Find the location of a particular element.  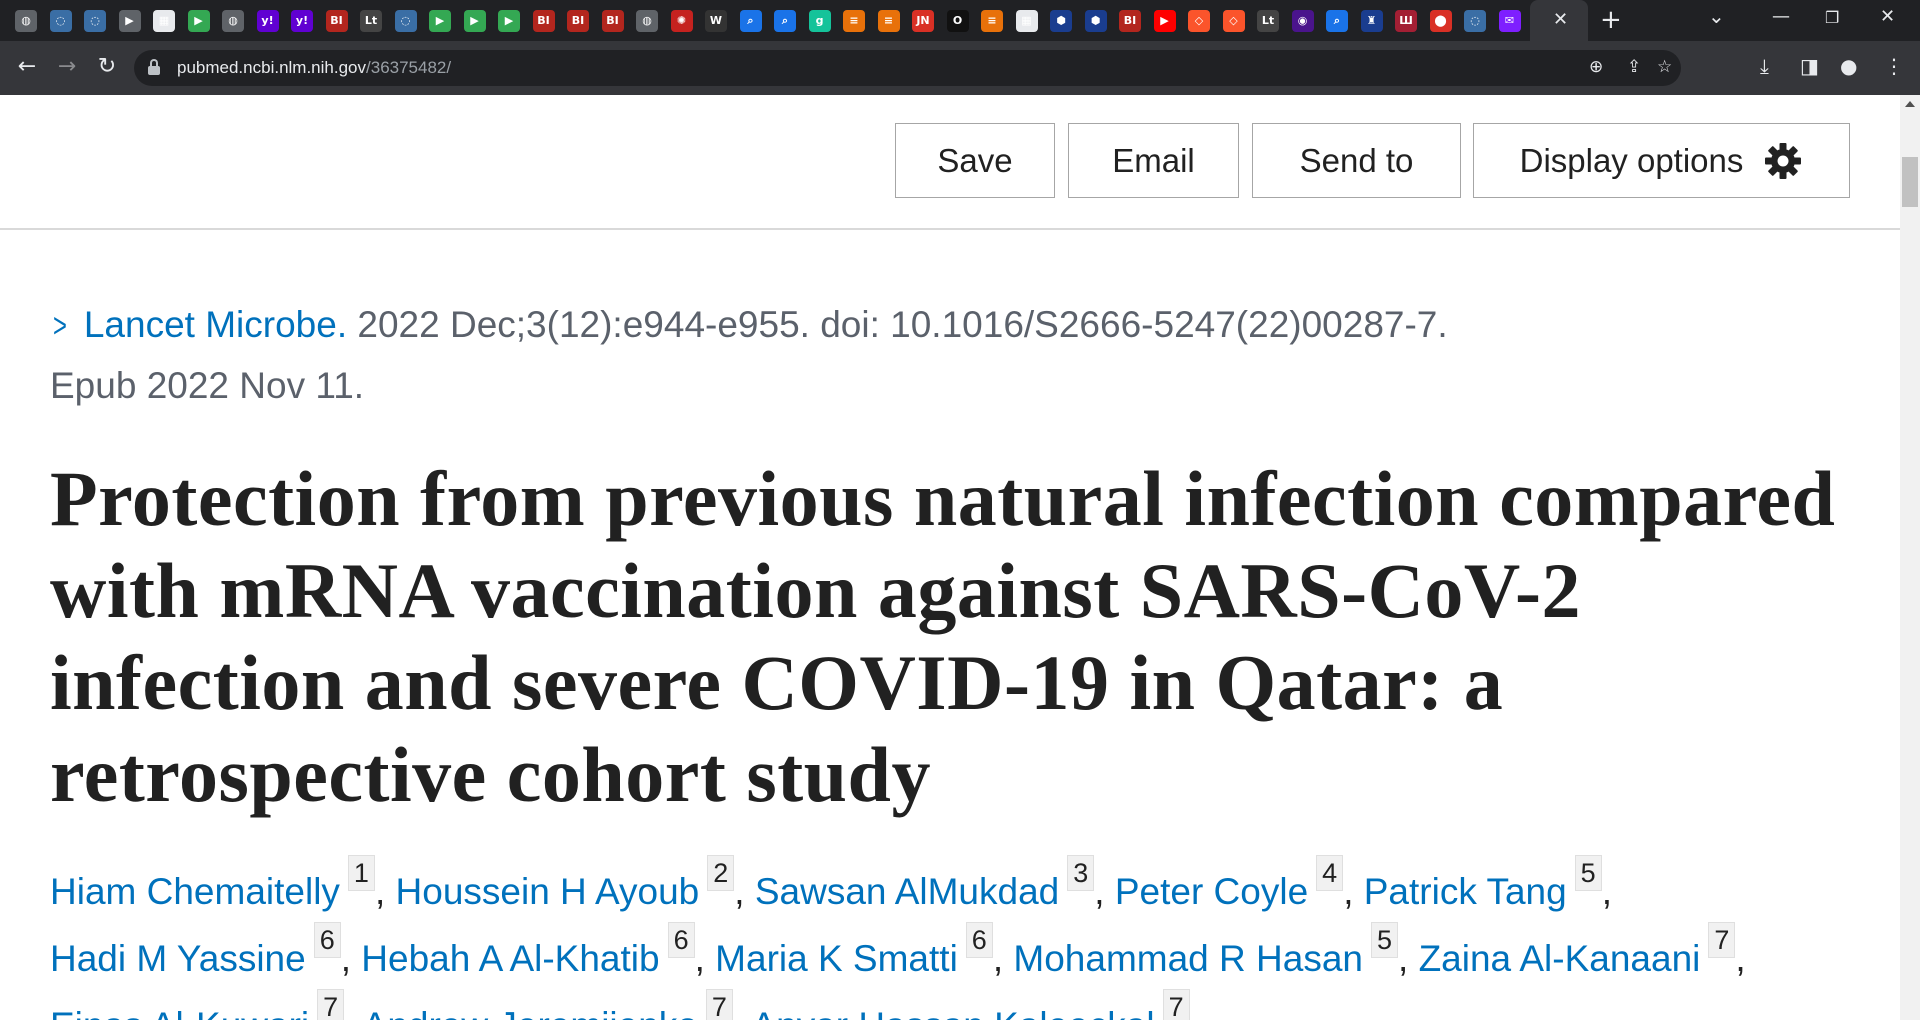

burst-icon: ✺ is located at coordinates (681, 21).